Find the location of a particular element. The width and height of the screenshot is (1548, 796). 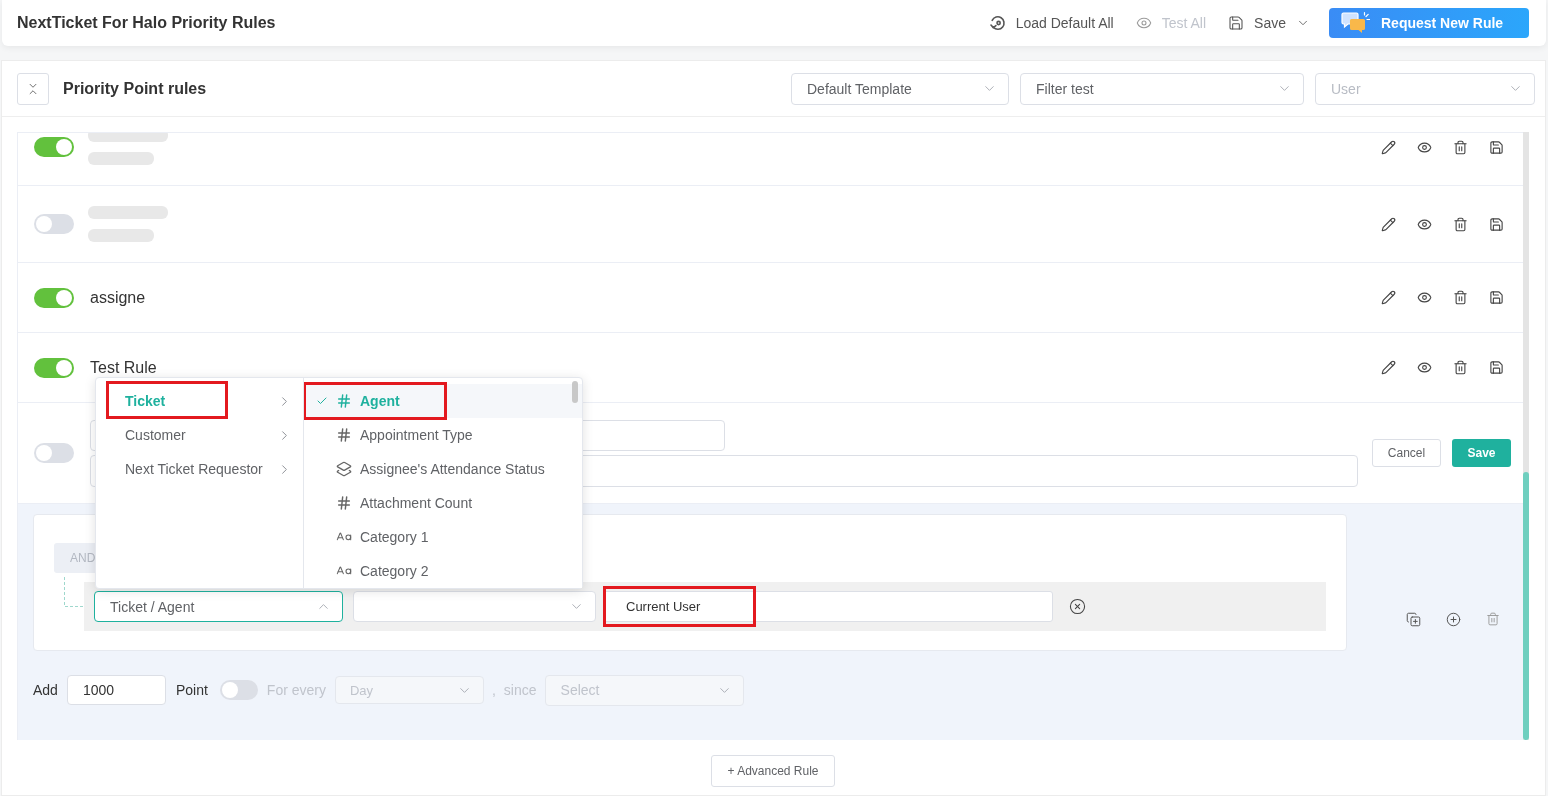

add-label: Add is located at coordinates (45, 690).